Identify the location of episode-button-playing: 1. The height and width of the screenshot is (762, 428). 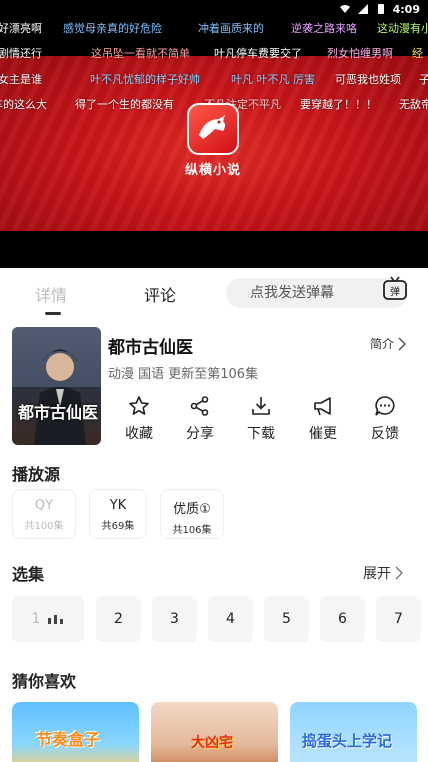
(48, 619).